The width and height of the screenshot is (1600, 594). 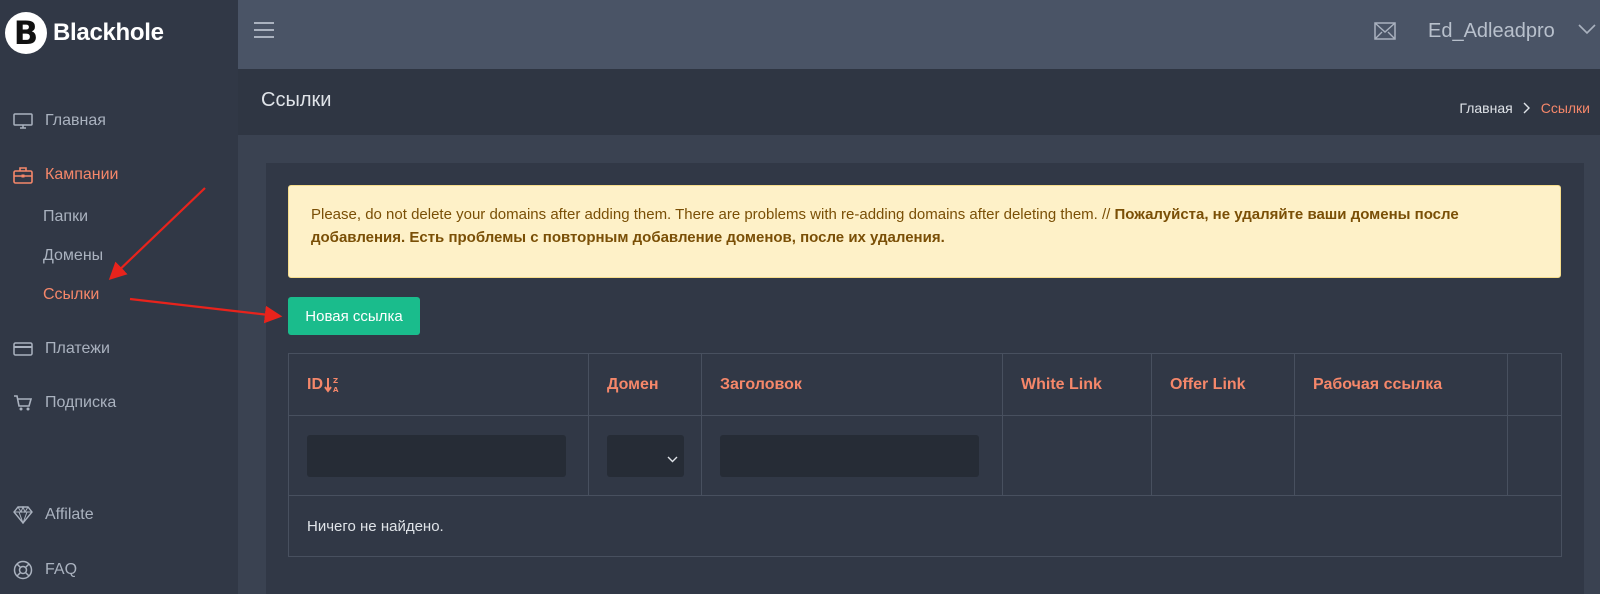 What do you see at coordinates (1077, 384) in the screenshot?
I see `column-header-white-link: White Link` at bounding box center [1077, 384].